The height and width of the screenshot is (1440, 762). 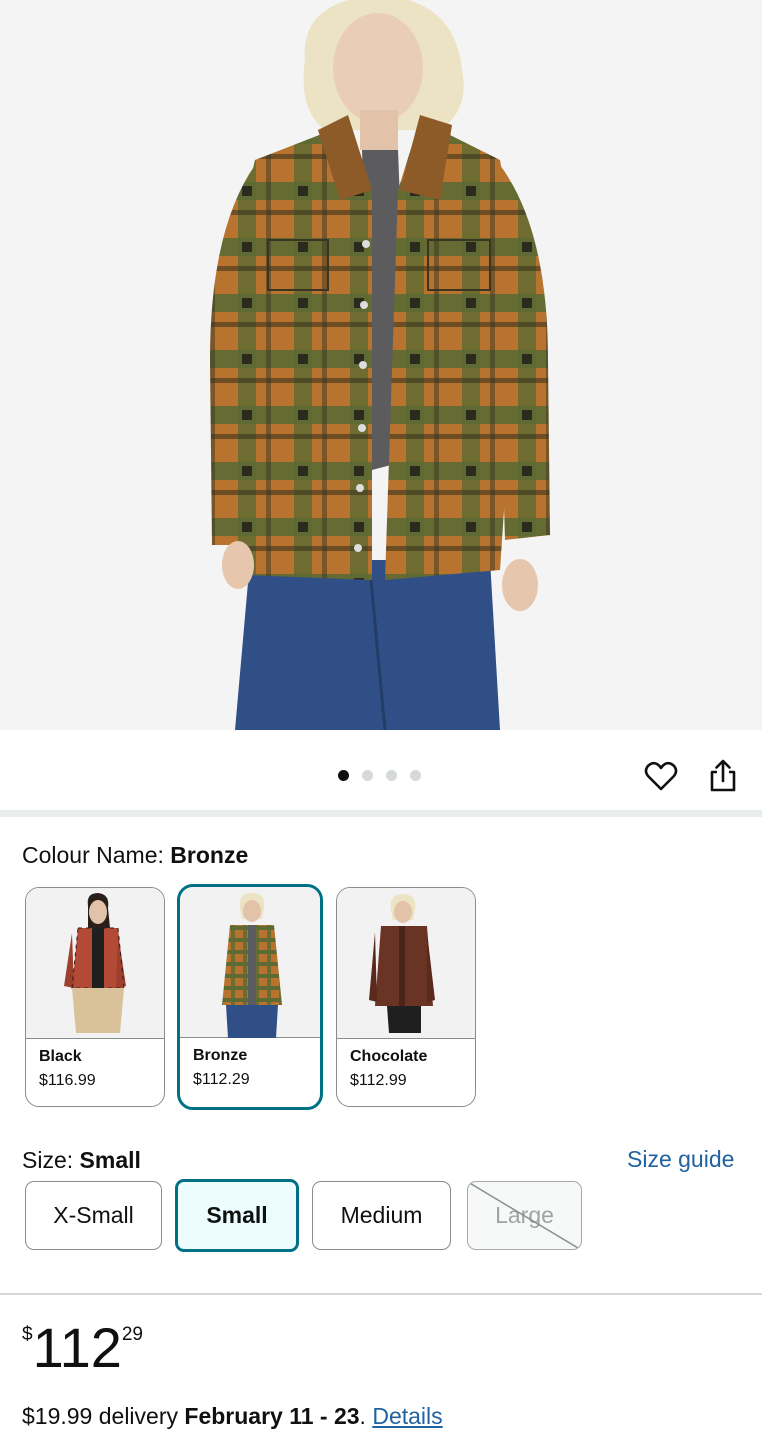 I want to click on colour-option-name: Black, so click(x=60, y=1056).